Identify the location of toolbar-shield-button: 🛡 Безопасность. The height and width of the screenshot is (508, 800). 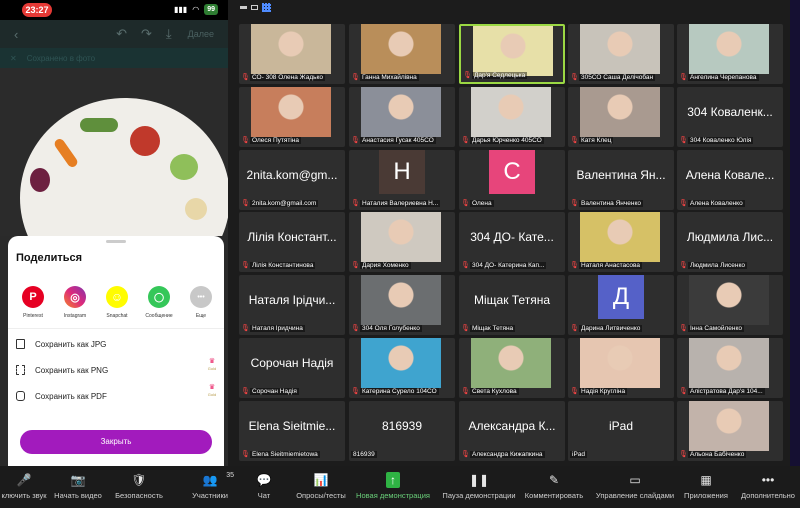
(139, 488).